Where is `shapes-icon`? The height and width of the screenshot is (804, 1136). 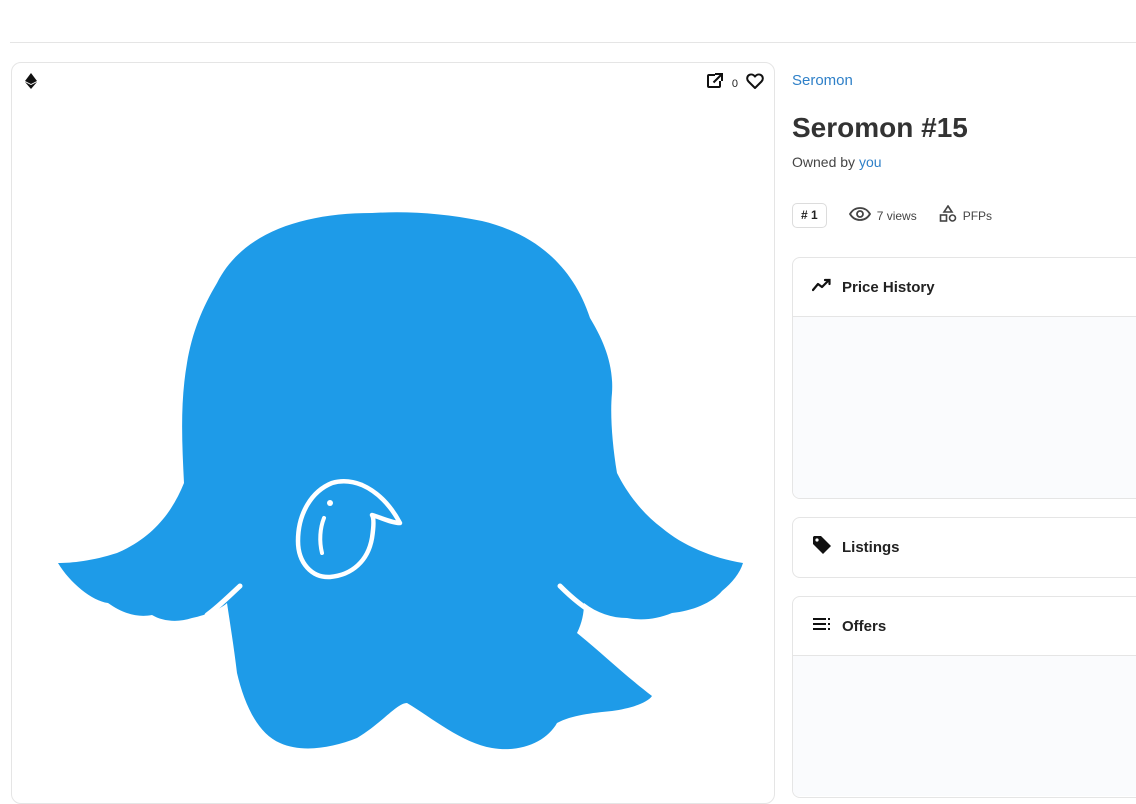 shapes-icon is located at coordinates (948, 215).